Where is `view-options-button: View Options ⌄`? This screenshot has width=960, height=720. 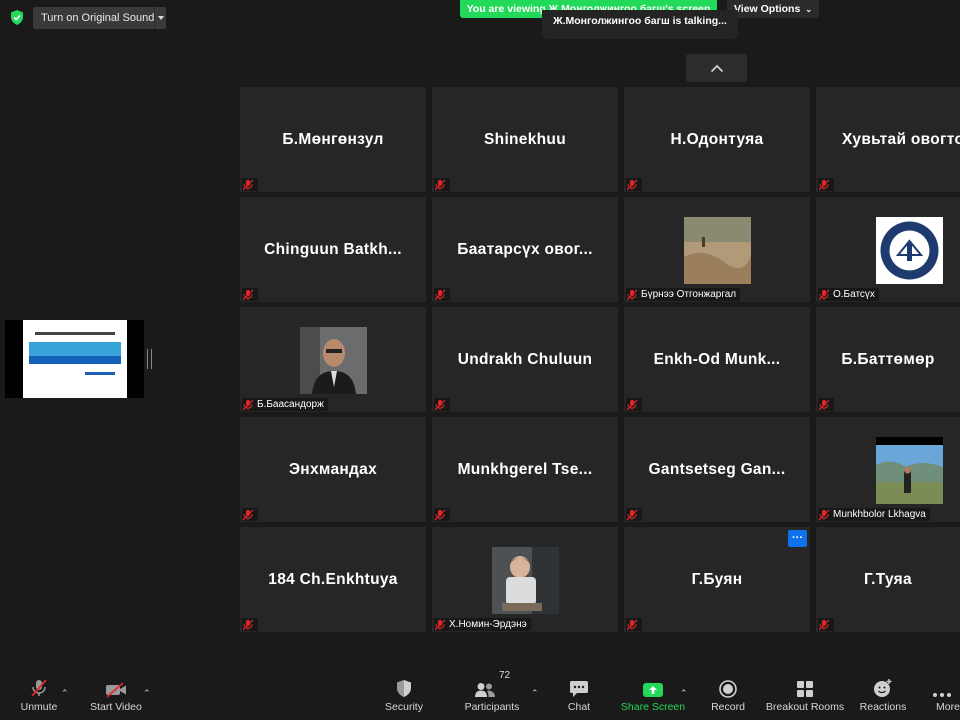 view-options-button: View Options ⌄ is located at coordinates (773, 9).